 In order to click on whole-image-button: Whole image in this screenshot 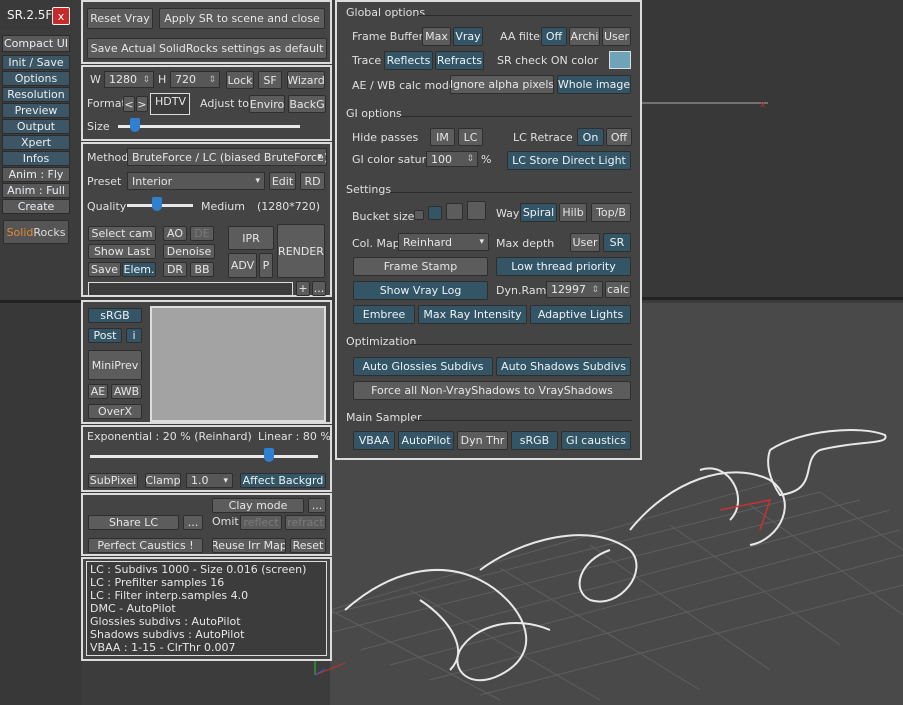, I will do `click(594, 84)`.